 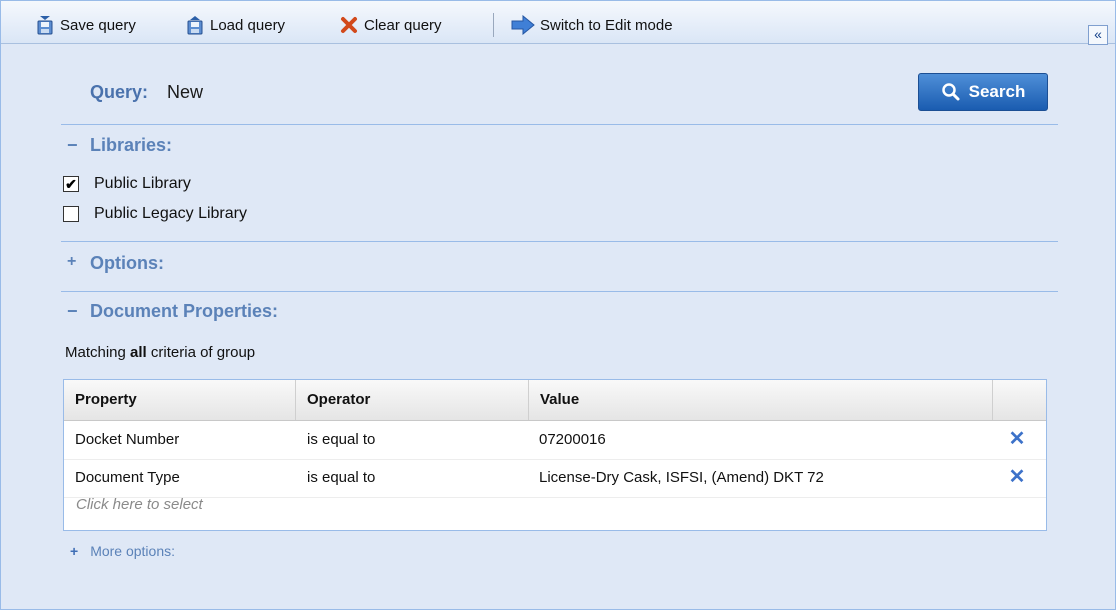 What do you see at coordinates (127, 477) in the screenshot?
I see `property-cell: Document Type` at bounding box center [127, 477].